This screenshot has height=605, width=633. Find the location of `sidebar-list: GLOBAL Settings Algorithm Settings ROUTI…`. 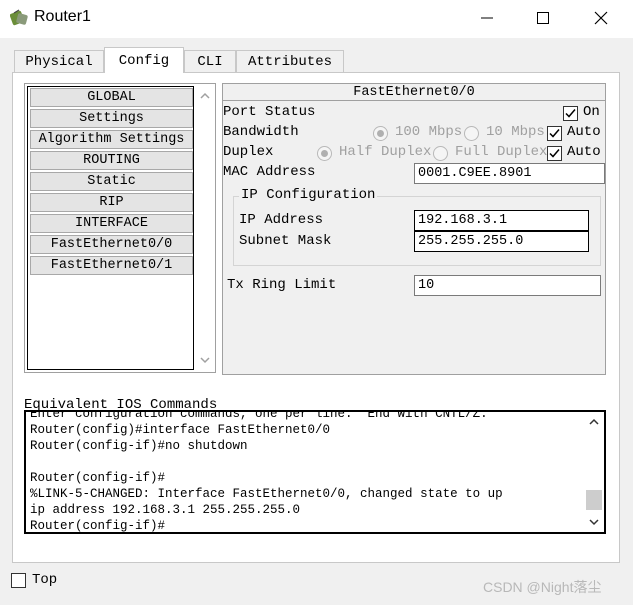

sidebar-list: GLOBAL Settings Algorithm Settings ROUTI… is located at coordinates (110, 228).